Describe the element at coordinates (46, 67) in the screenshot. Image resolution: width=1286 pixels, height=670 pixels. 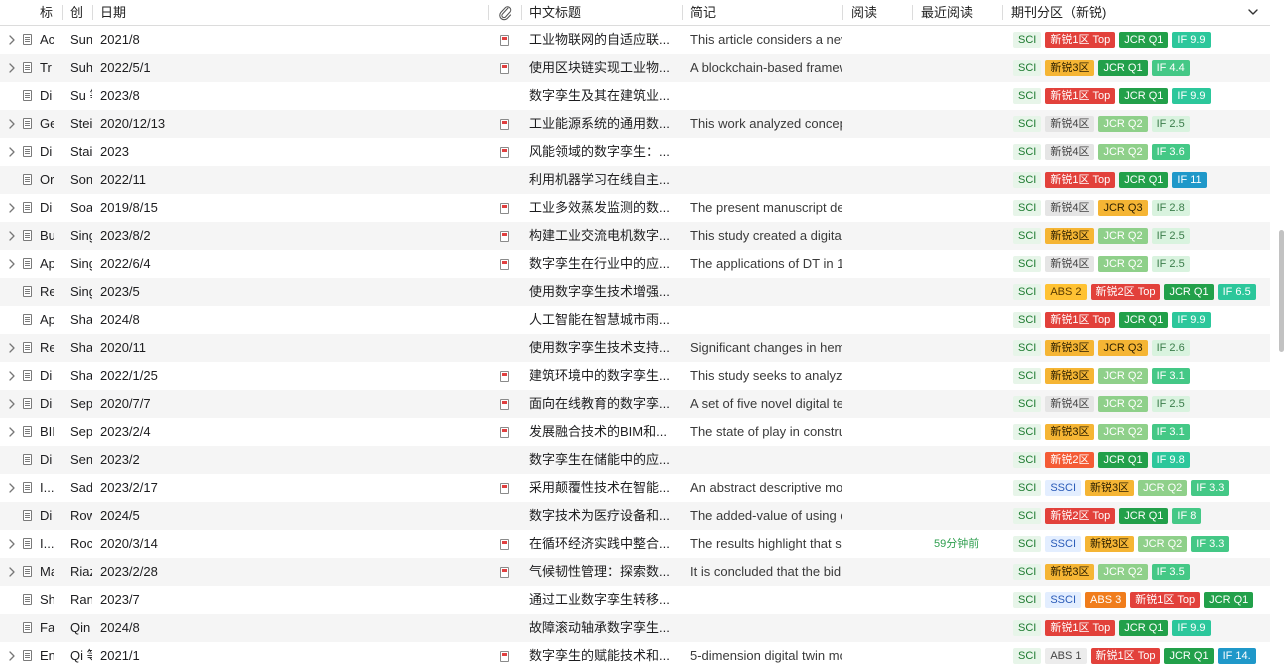
I see `cell-title: Tr` at that location.